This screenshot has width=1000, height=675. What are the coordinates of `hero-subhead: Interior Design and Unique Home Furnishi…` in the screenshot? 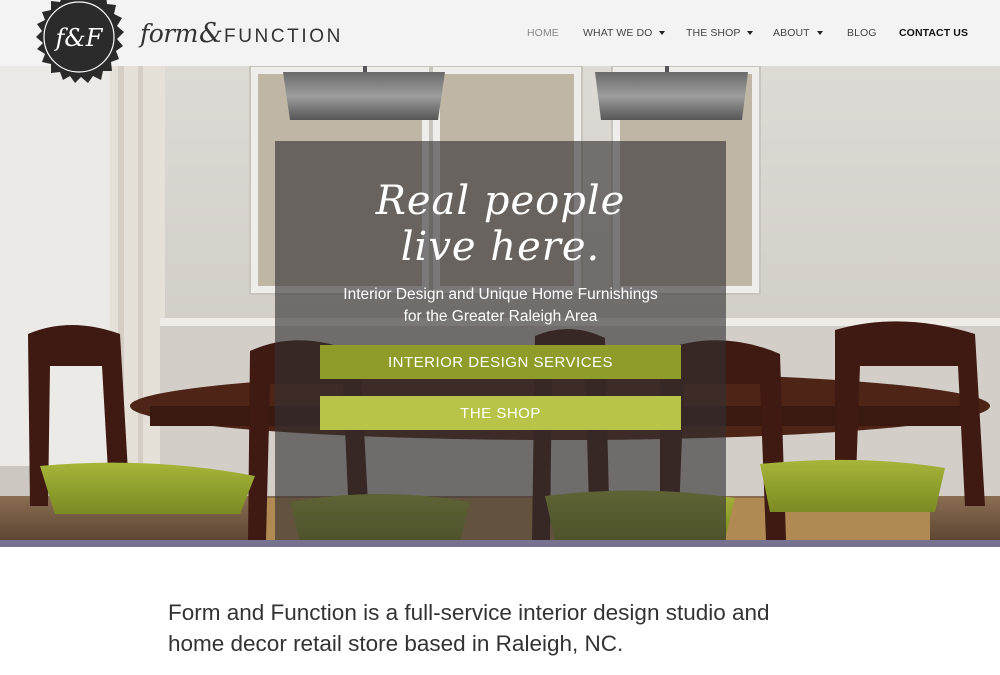 It's located at (500, 306).